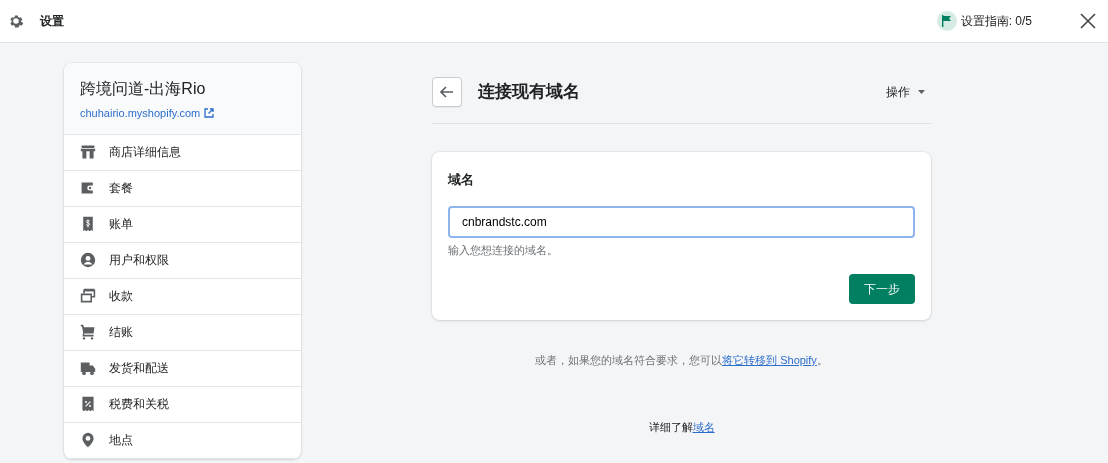 The width and height of the screenshot is (1108, 463). I want to click on sidebar-item: 套餐, so click(182, 188).